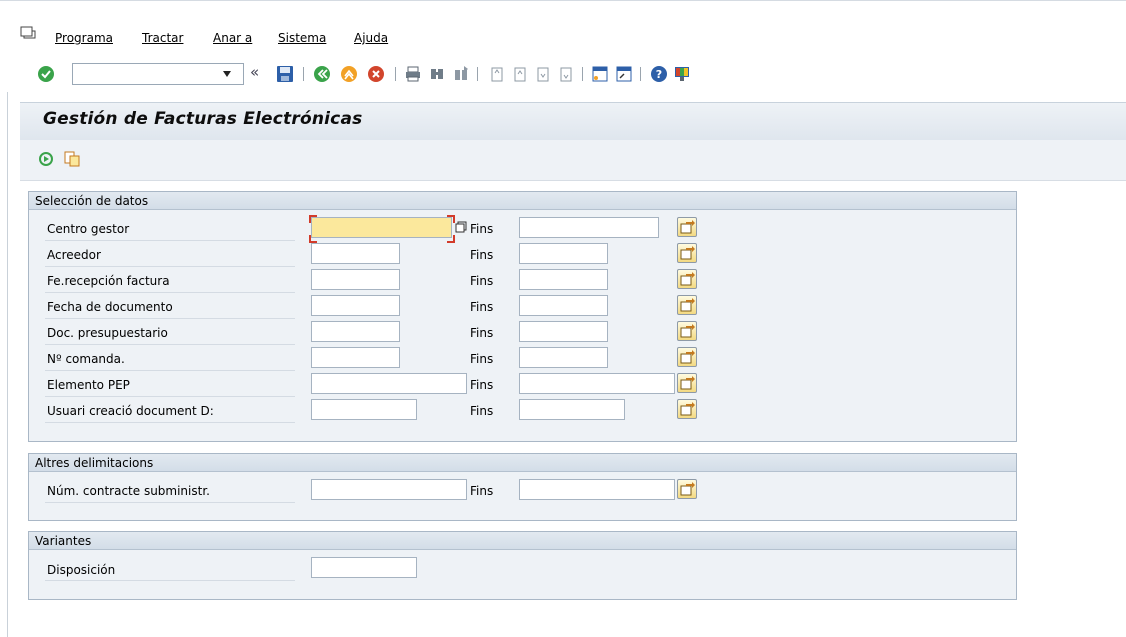  I want to click on comanda-from-input, so click(355, 357).